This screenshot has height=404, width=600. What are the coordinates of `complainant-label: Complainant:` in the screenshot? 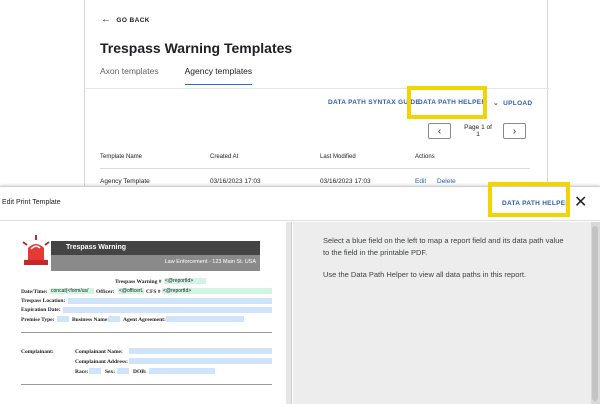 It's located at (37, 352).